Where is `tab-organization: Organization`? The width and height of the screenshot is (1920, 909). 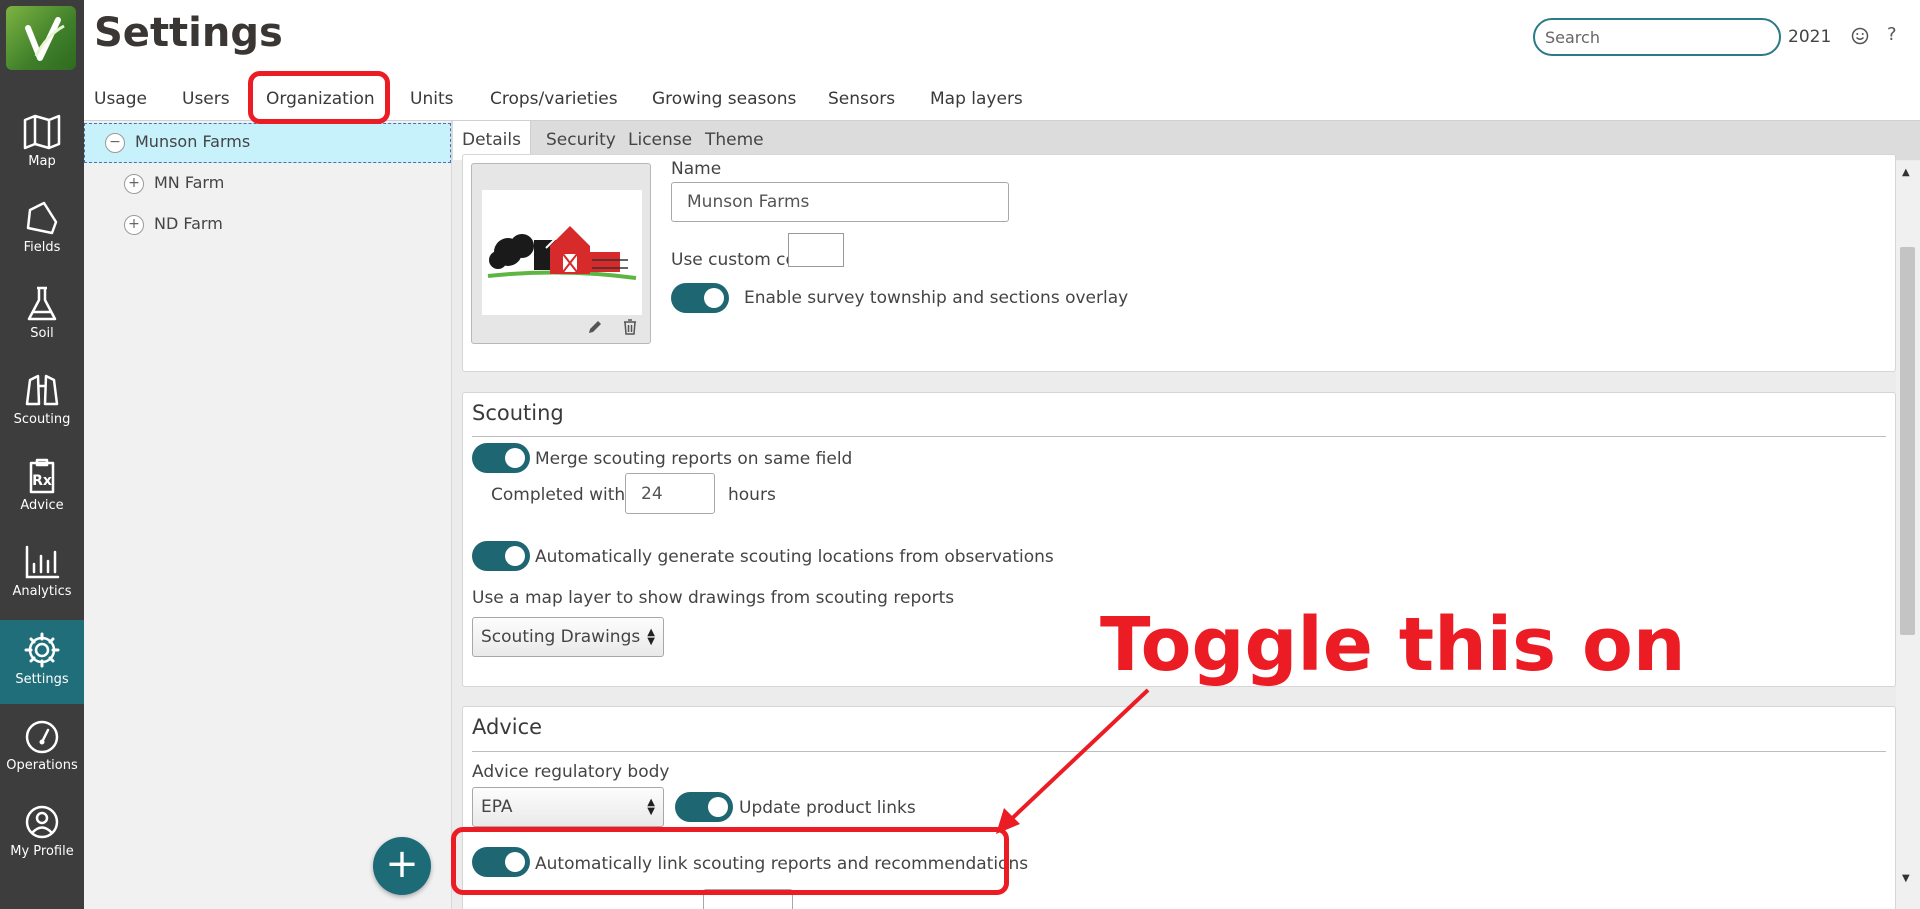 tab-organization: Organization is located at coordinates (320, 99).